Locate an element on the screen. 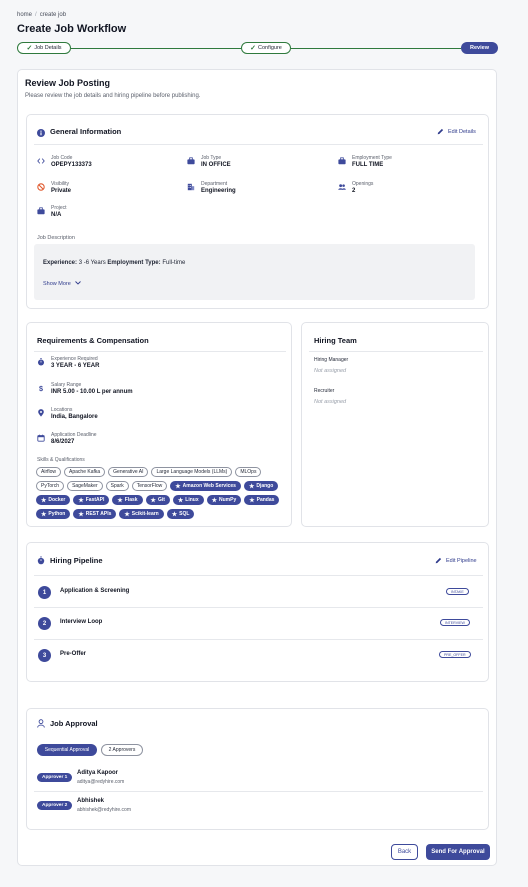  breadcrumb: home / create job is located at coordinates (42, 15).